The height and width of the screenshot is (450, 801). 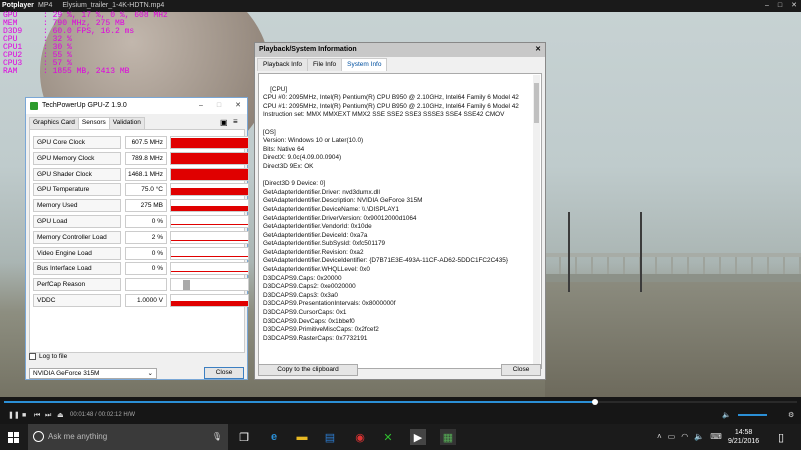 I want to click on prev-icon: ⏮, so click(x=37, y=415).